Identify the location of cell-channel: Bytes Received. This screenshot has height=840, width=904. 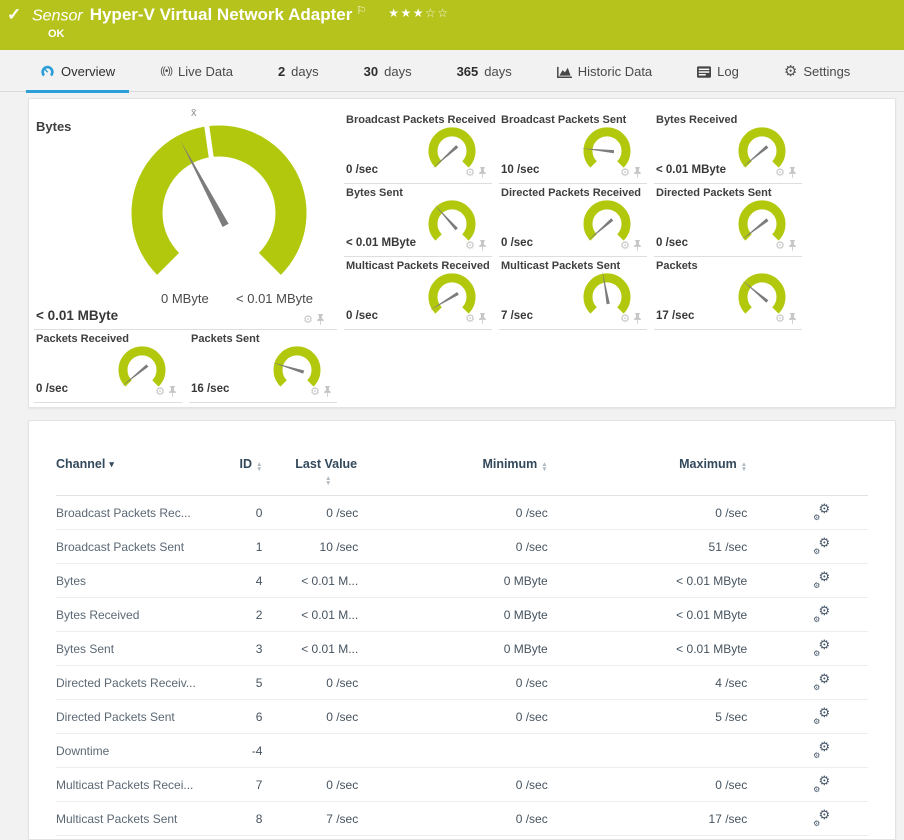
(98, 614).